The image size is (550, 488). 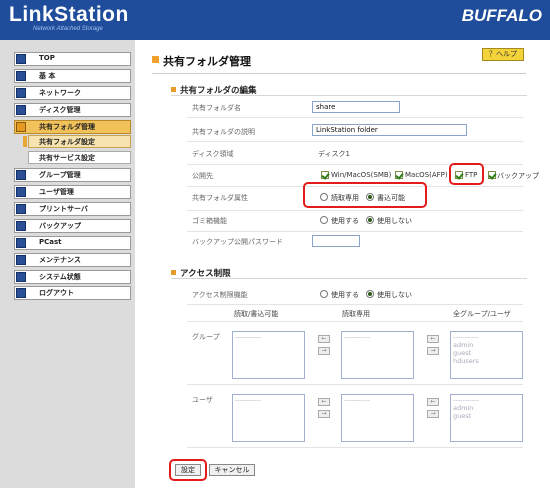 What do you see at coordinates (21, 277) in the screenshot?
I see `status-icon` at bounding box center [21, 277].